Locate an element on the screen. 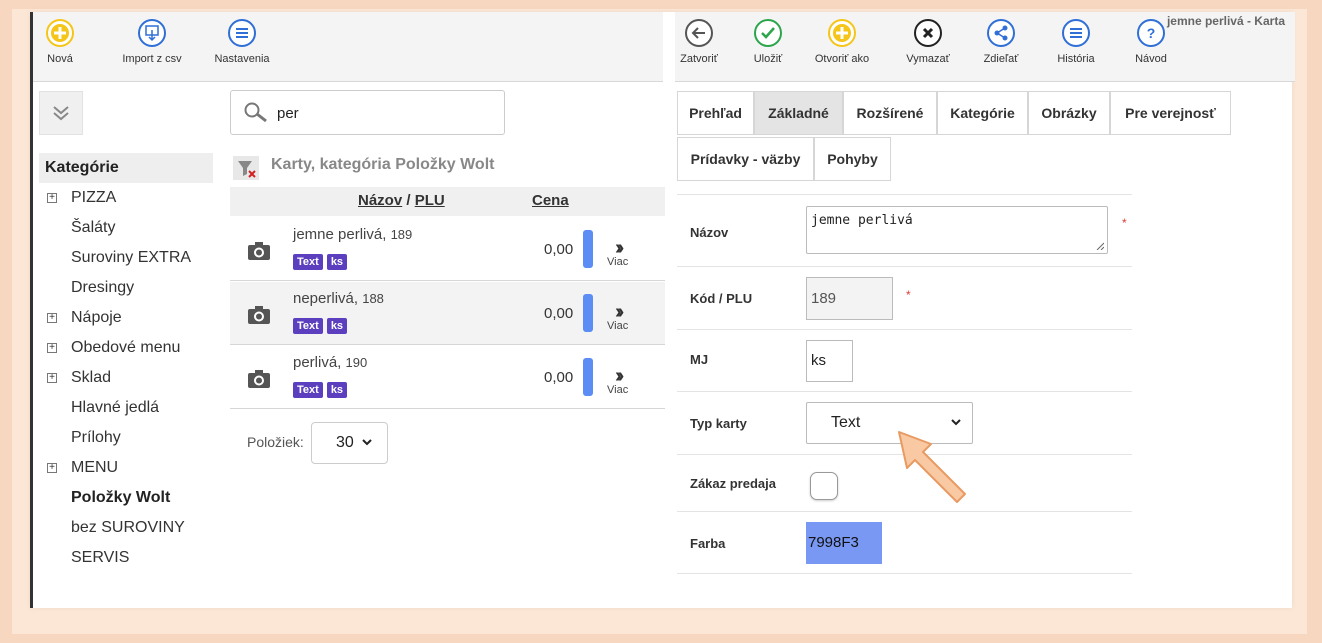 The height and width of the screenshot is (643, 1322). name-field: jemne perlivá is located at coordinates (957, 230).